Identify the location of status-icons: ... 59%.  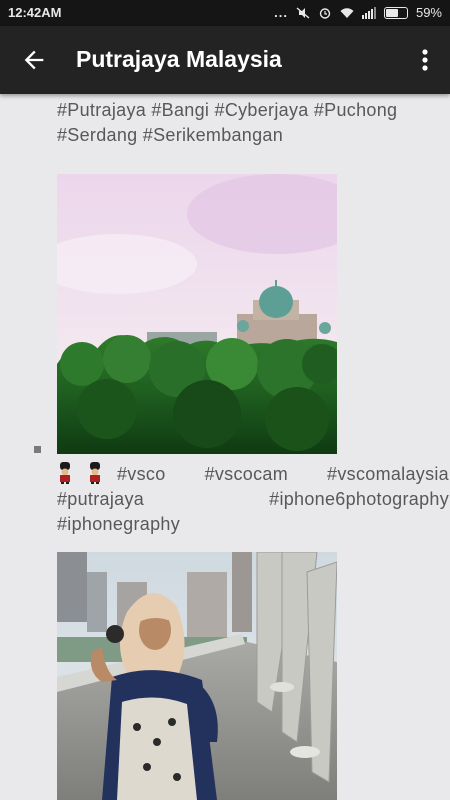
(358, 12).